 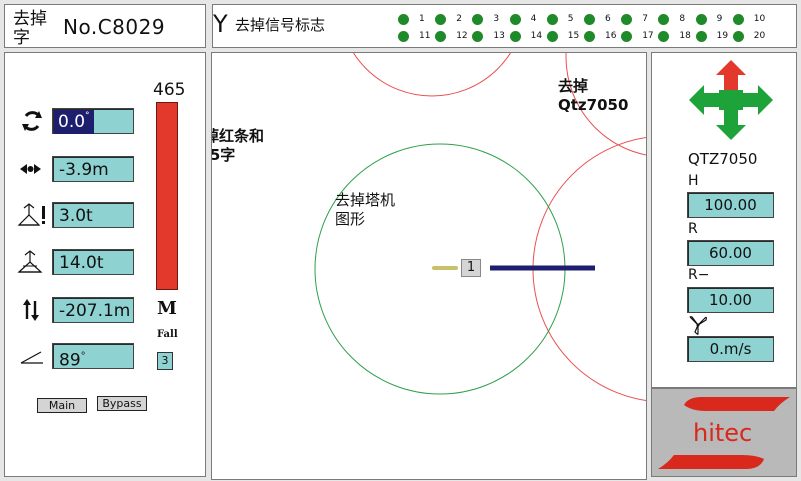 I want to click on signal-number-19: 19, so click(x=722, y=36).